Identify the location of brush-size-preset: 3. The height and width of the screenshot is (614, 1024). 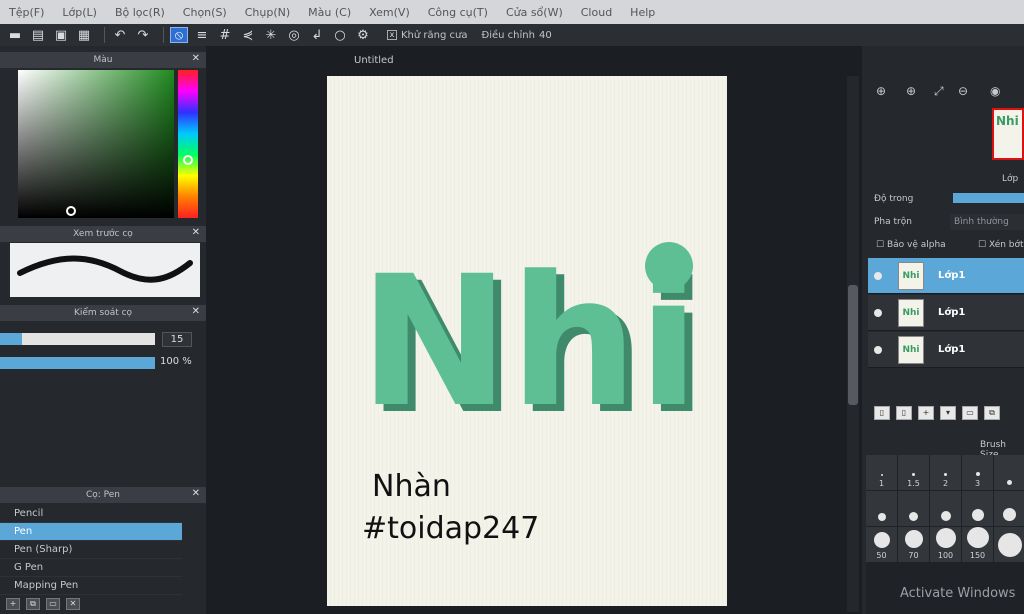
(977, 472).